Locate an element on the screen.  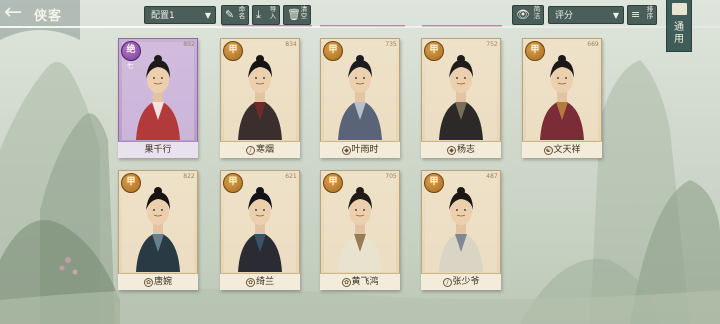
concise-view-button: 👁 简洁 is located at coordinates (528, 15).